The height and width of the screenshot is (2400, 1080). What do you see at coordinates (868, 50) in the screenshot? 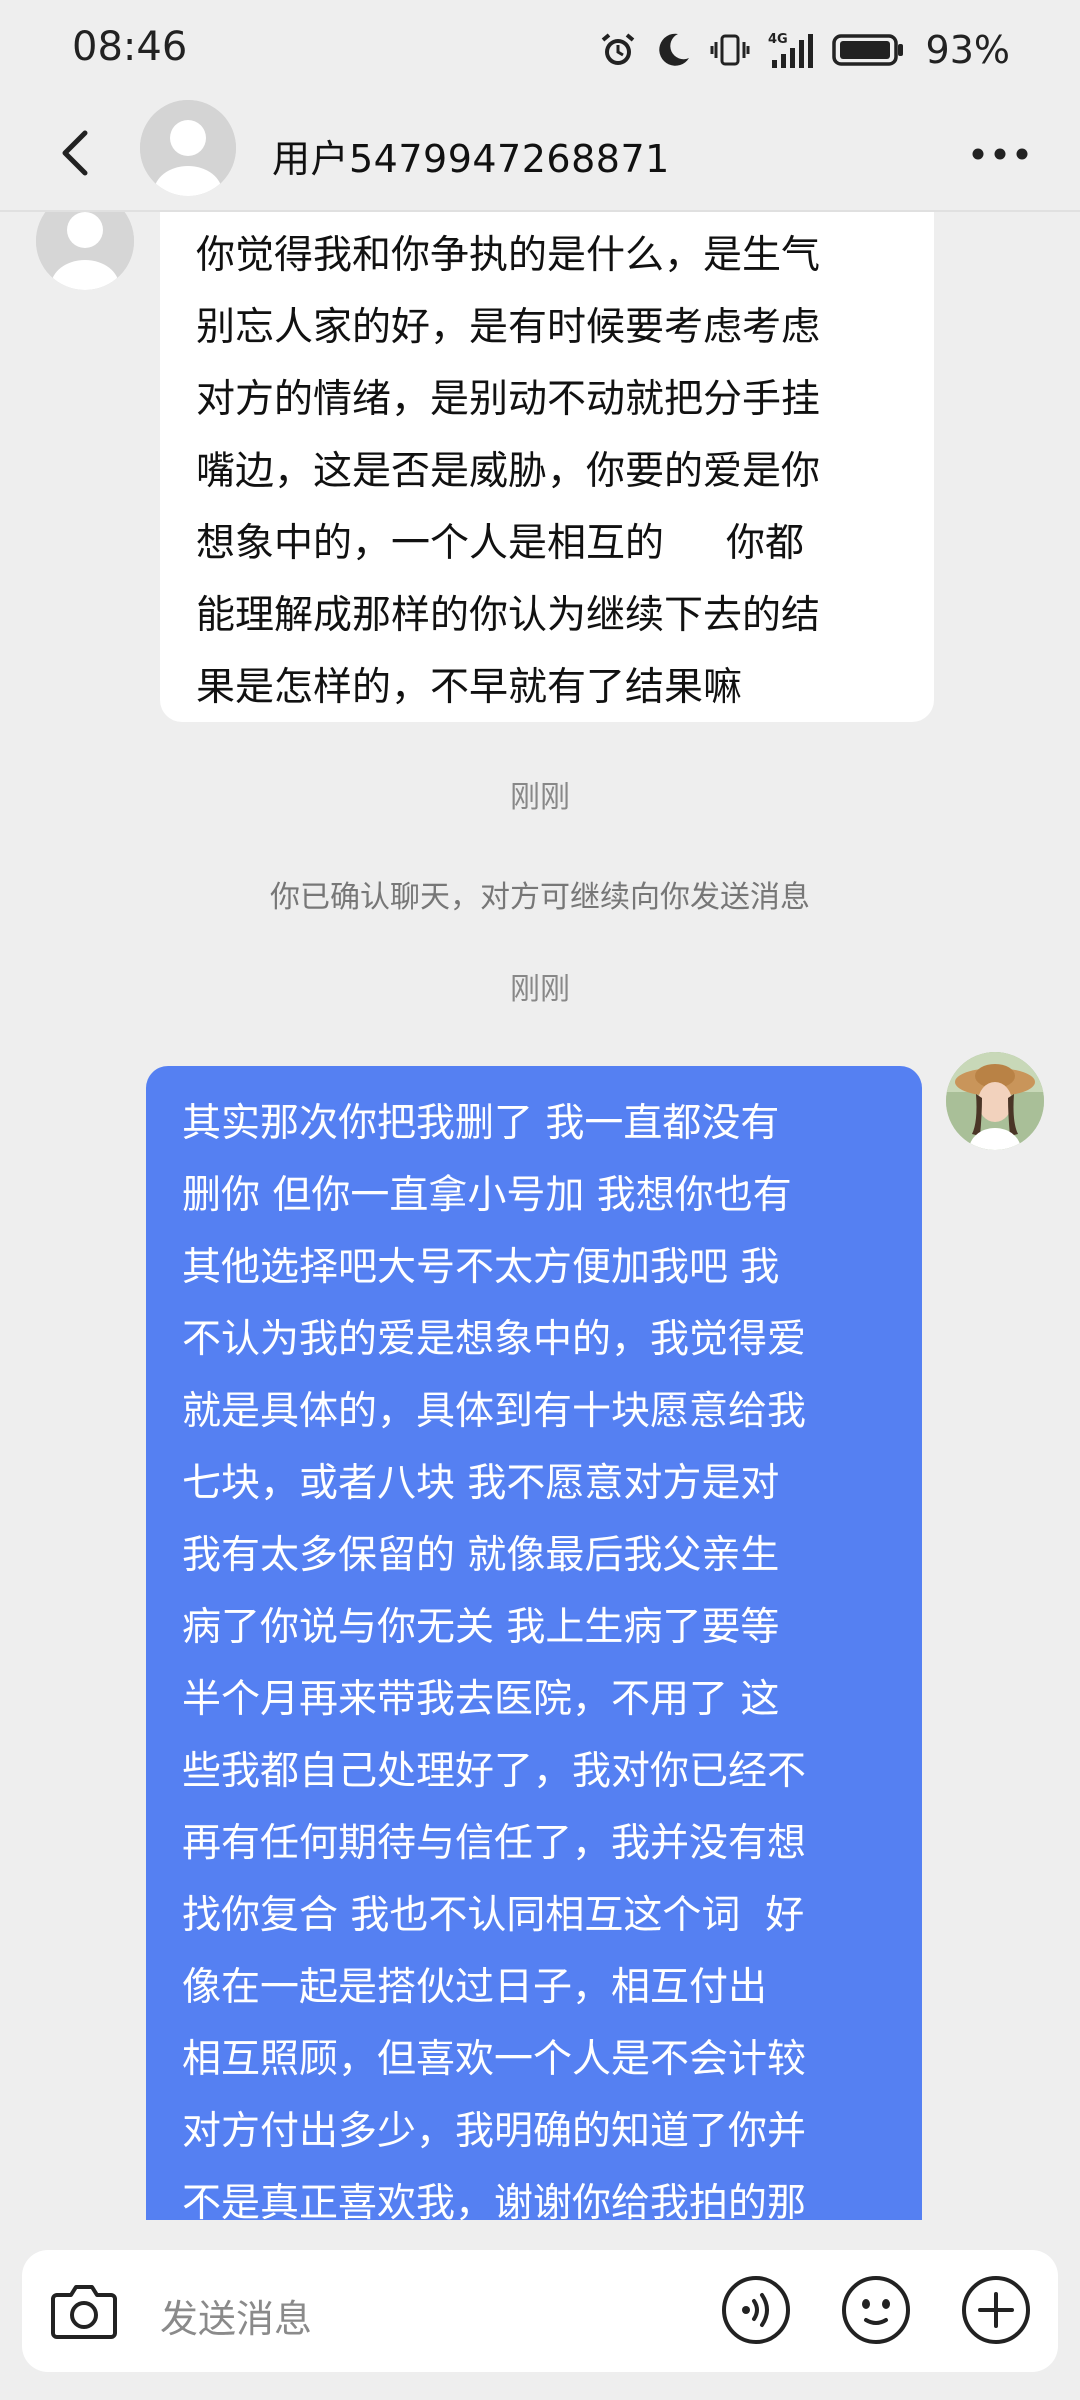
I see `battery-icon` at bounding box center [868, 50].